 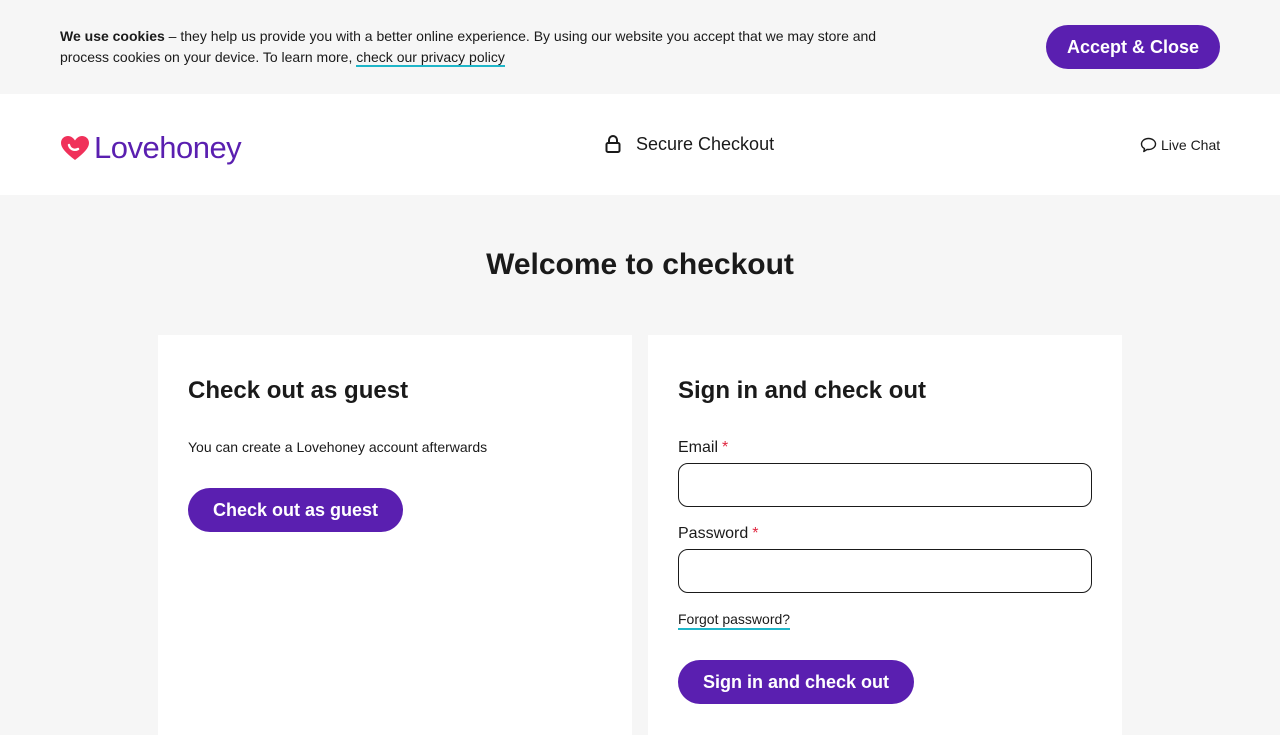 What do you see at coordinates (725, 447) in the screenshot?
I see `email-required-marker: *` at bounding box center [725, 447].